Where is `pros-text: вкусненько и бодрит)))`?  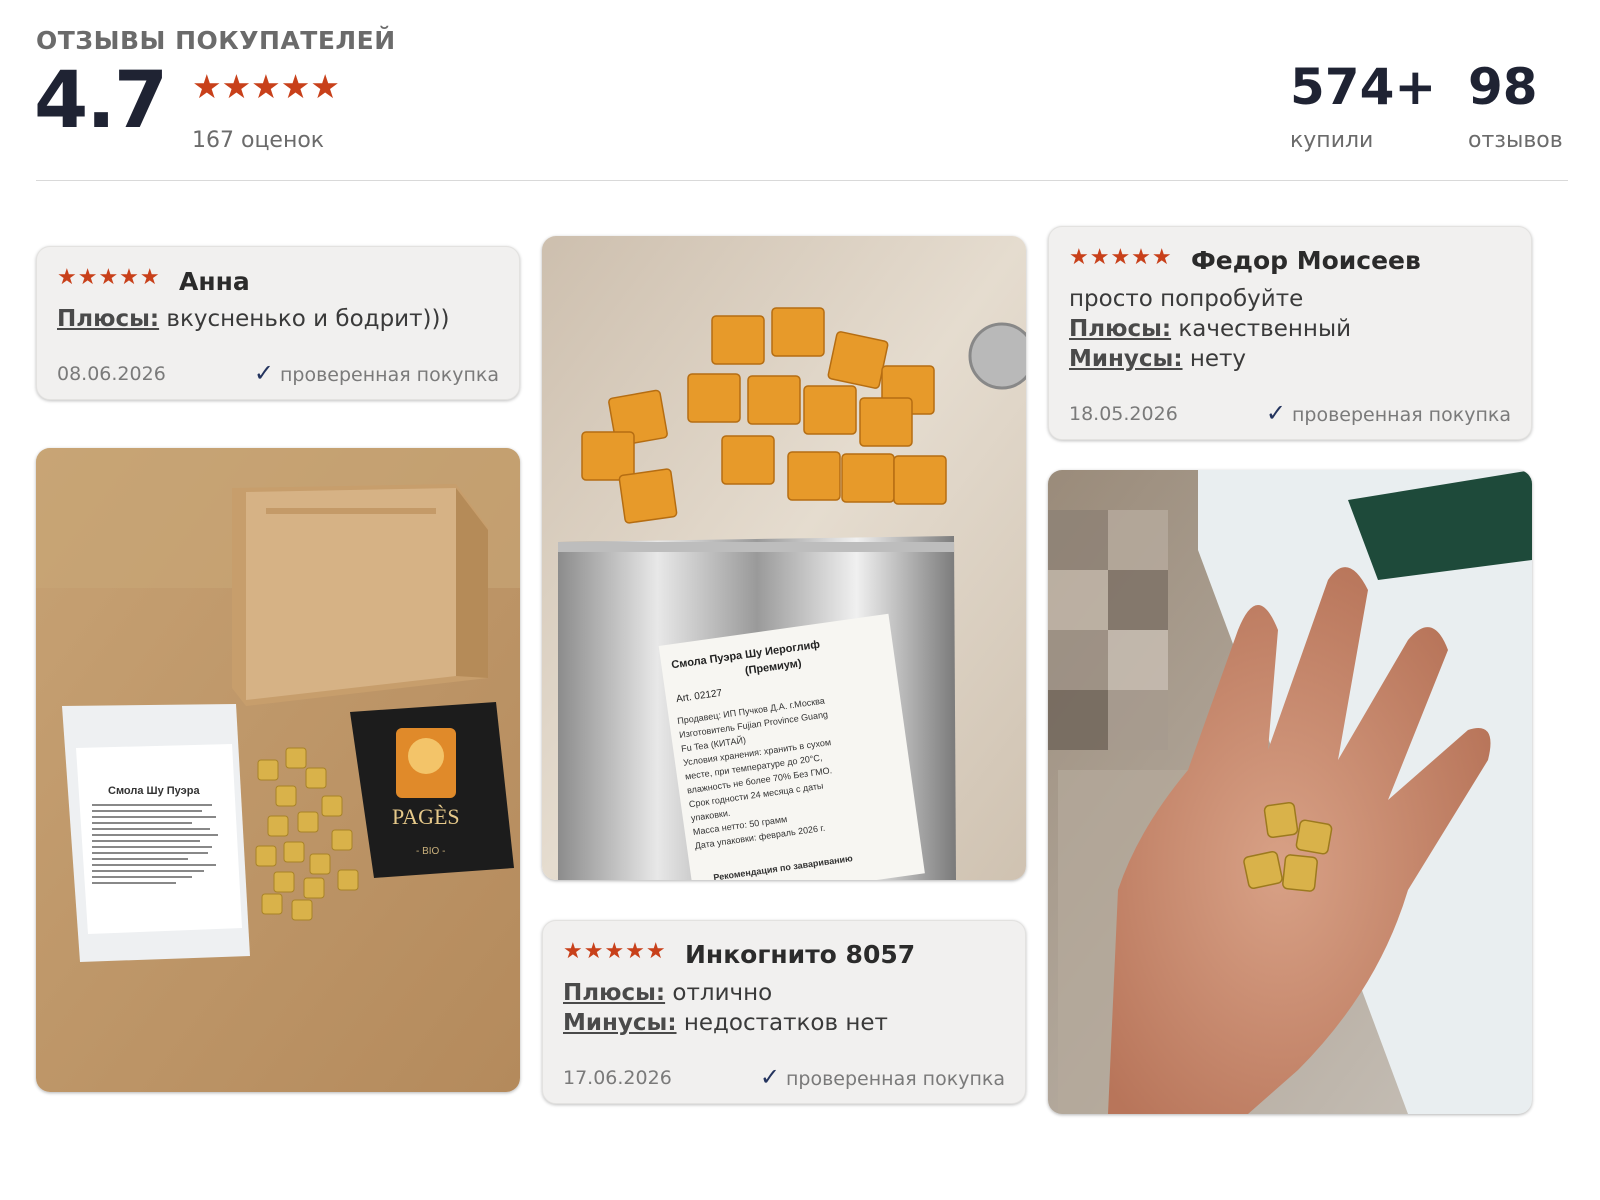 pros-text: вкусненько и бодрит))) is located at coordinates (304, 319).